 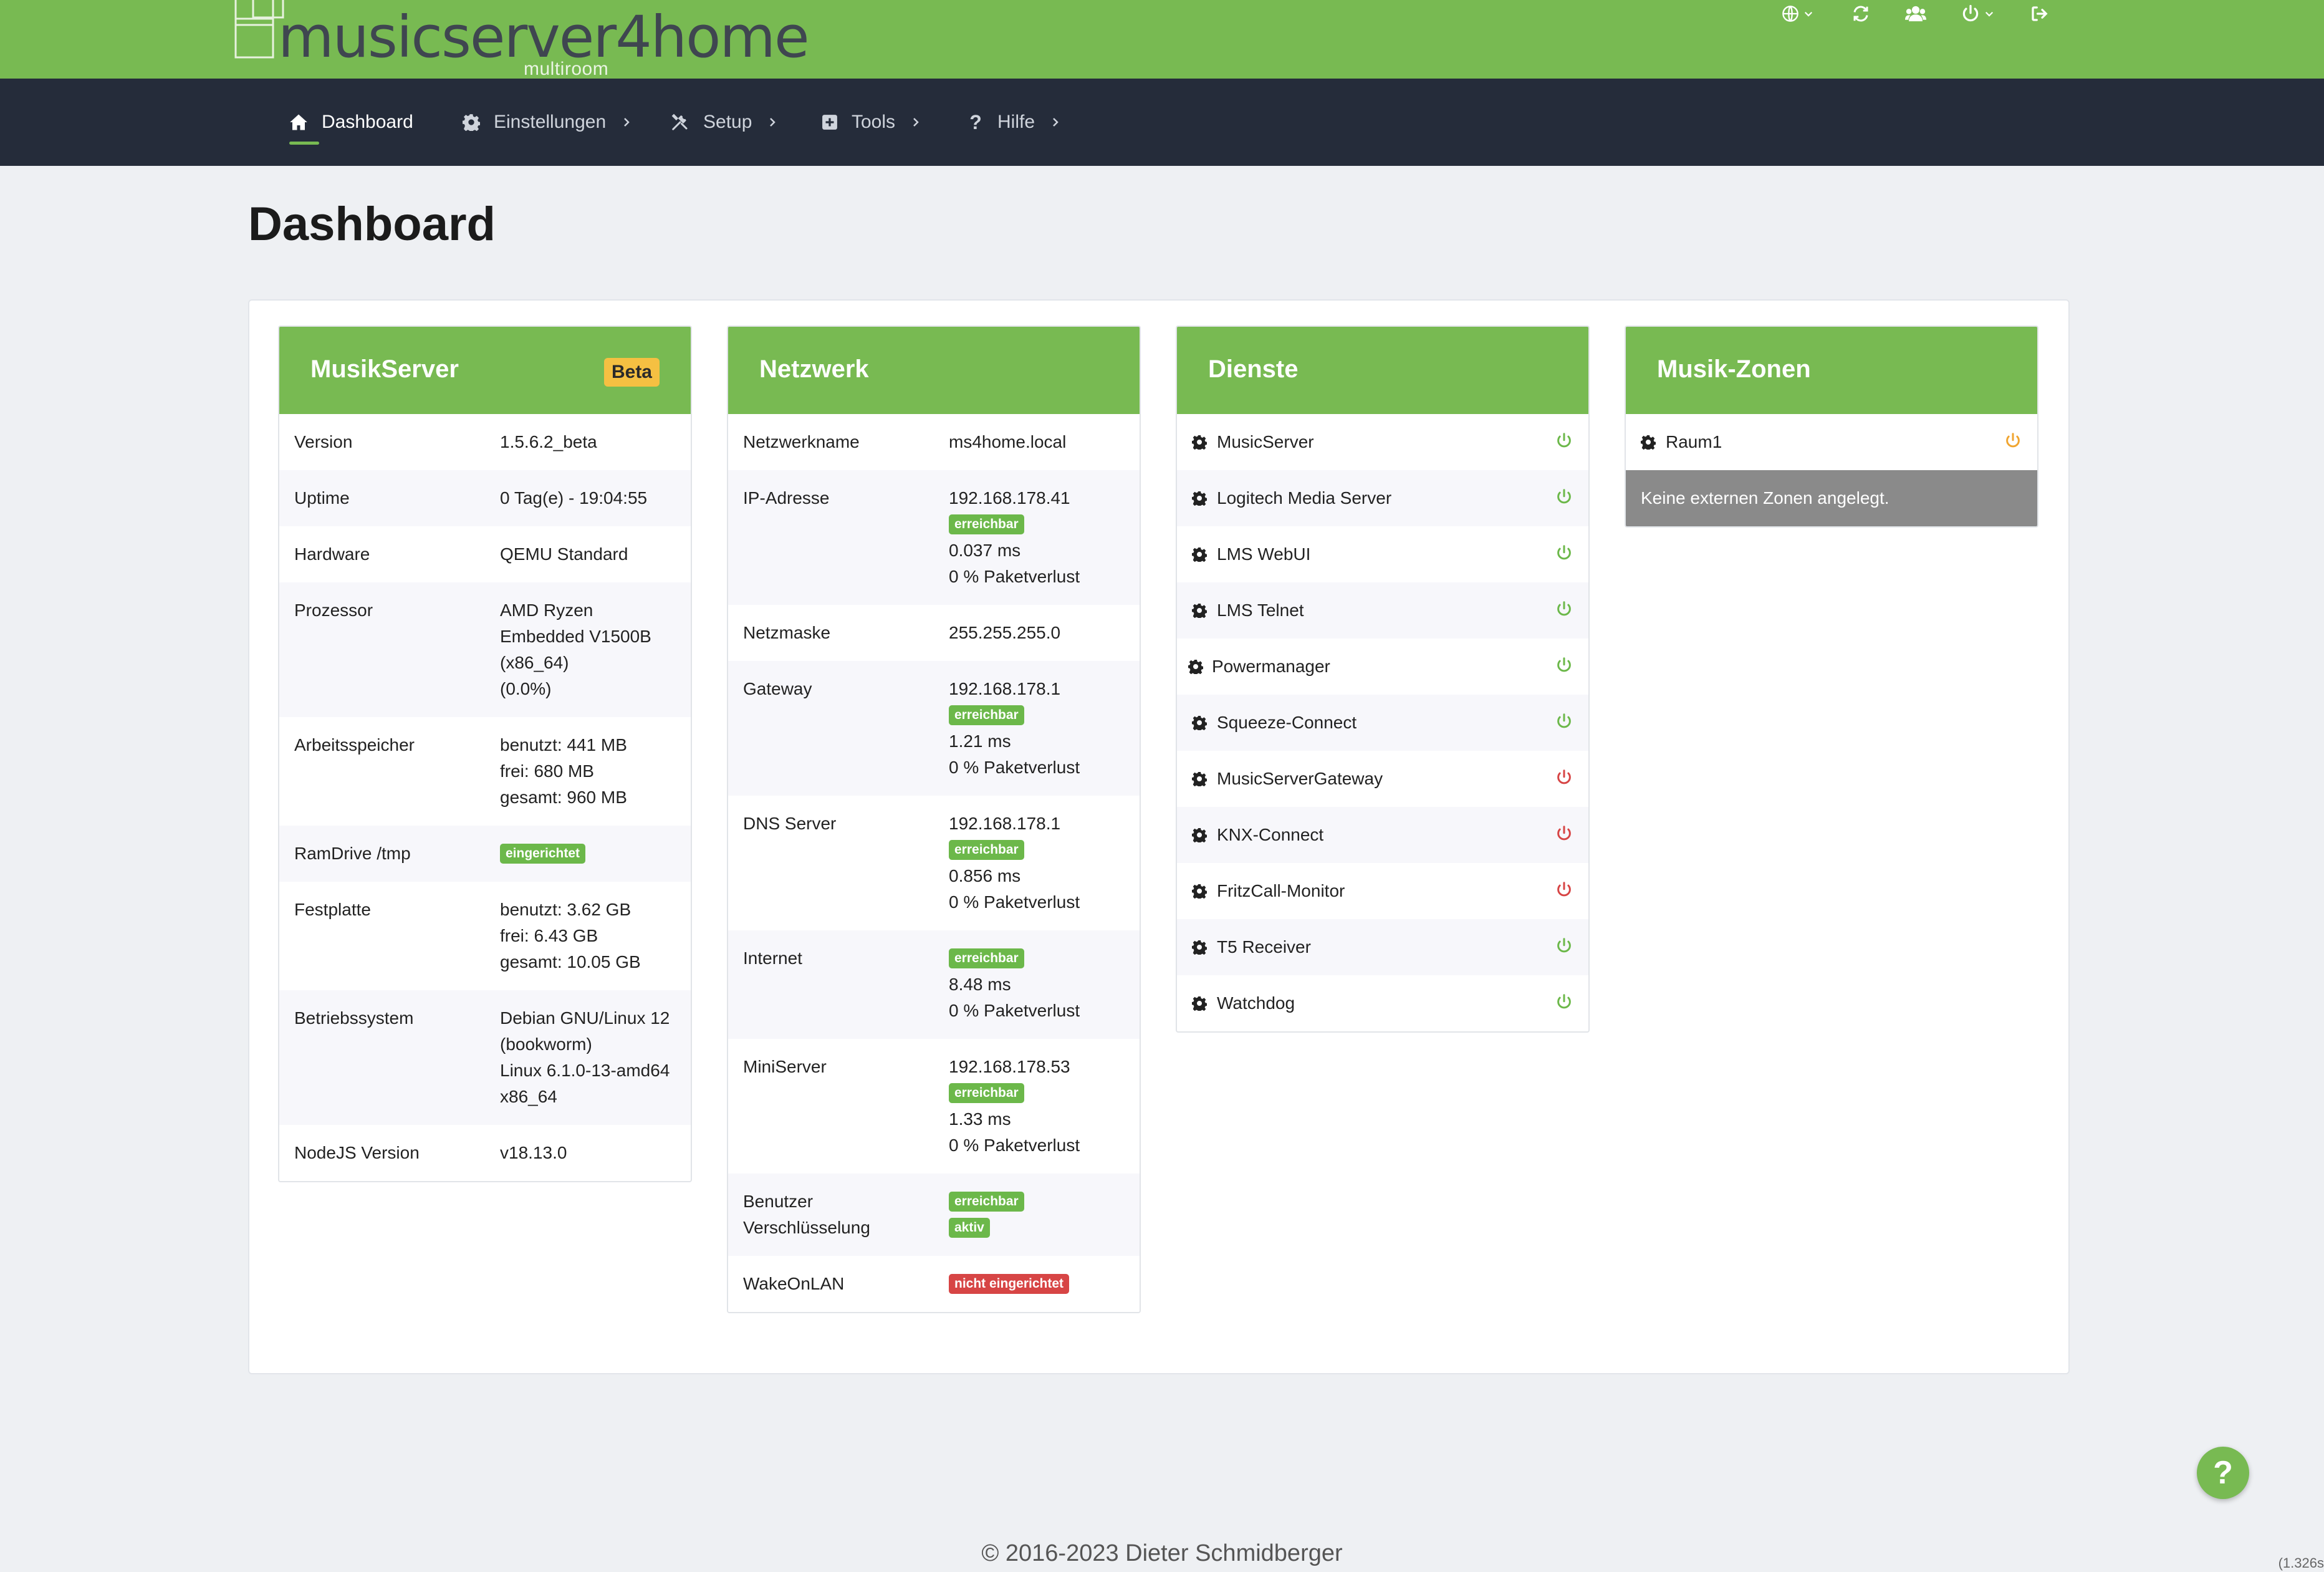 What do you see at coordinates (724, 123) in the screenshot?
I see `nav-setup: Setup` at bounding box center [724, 123].